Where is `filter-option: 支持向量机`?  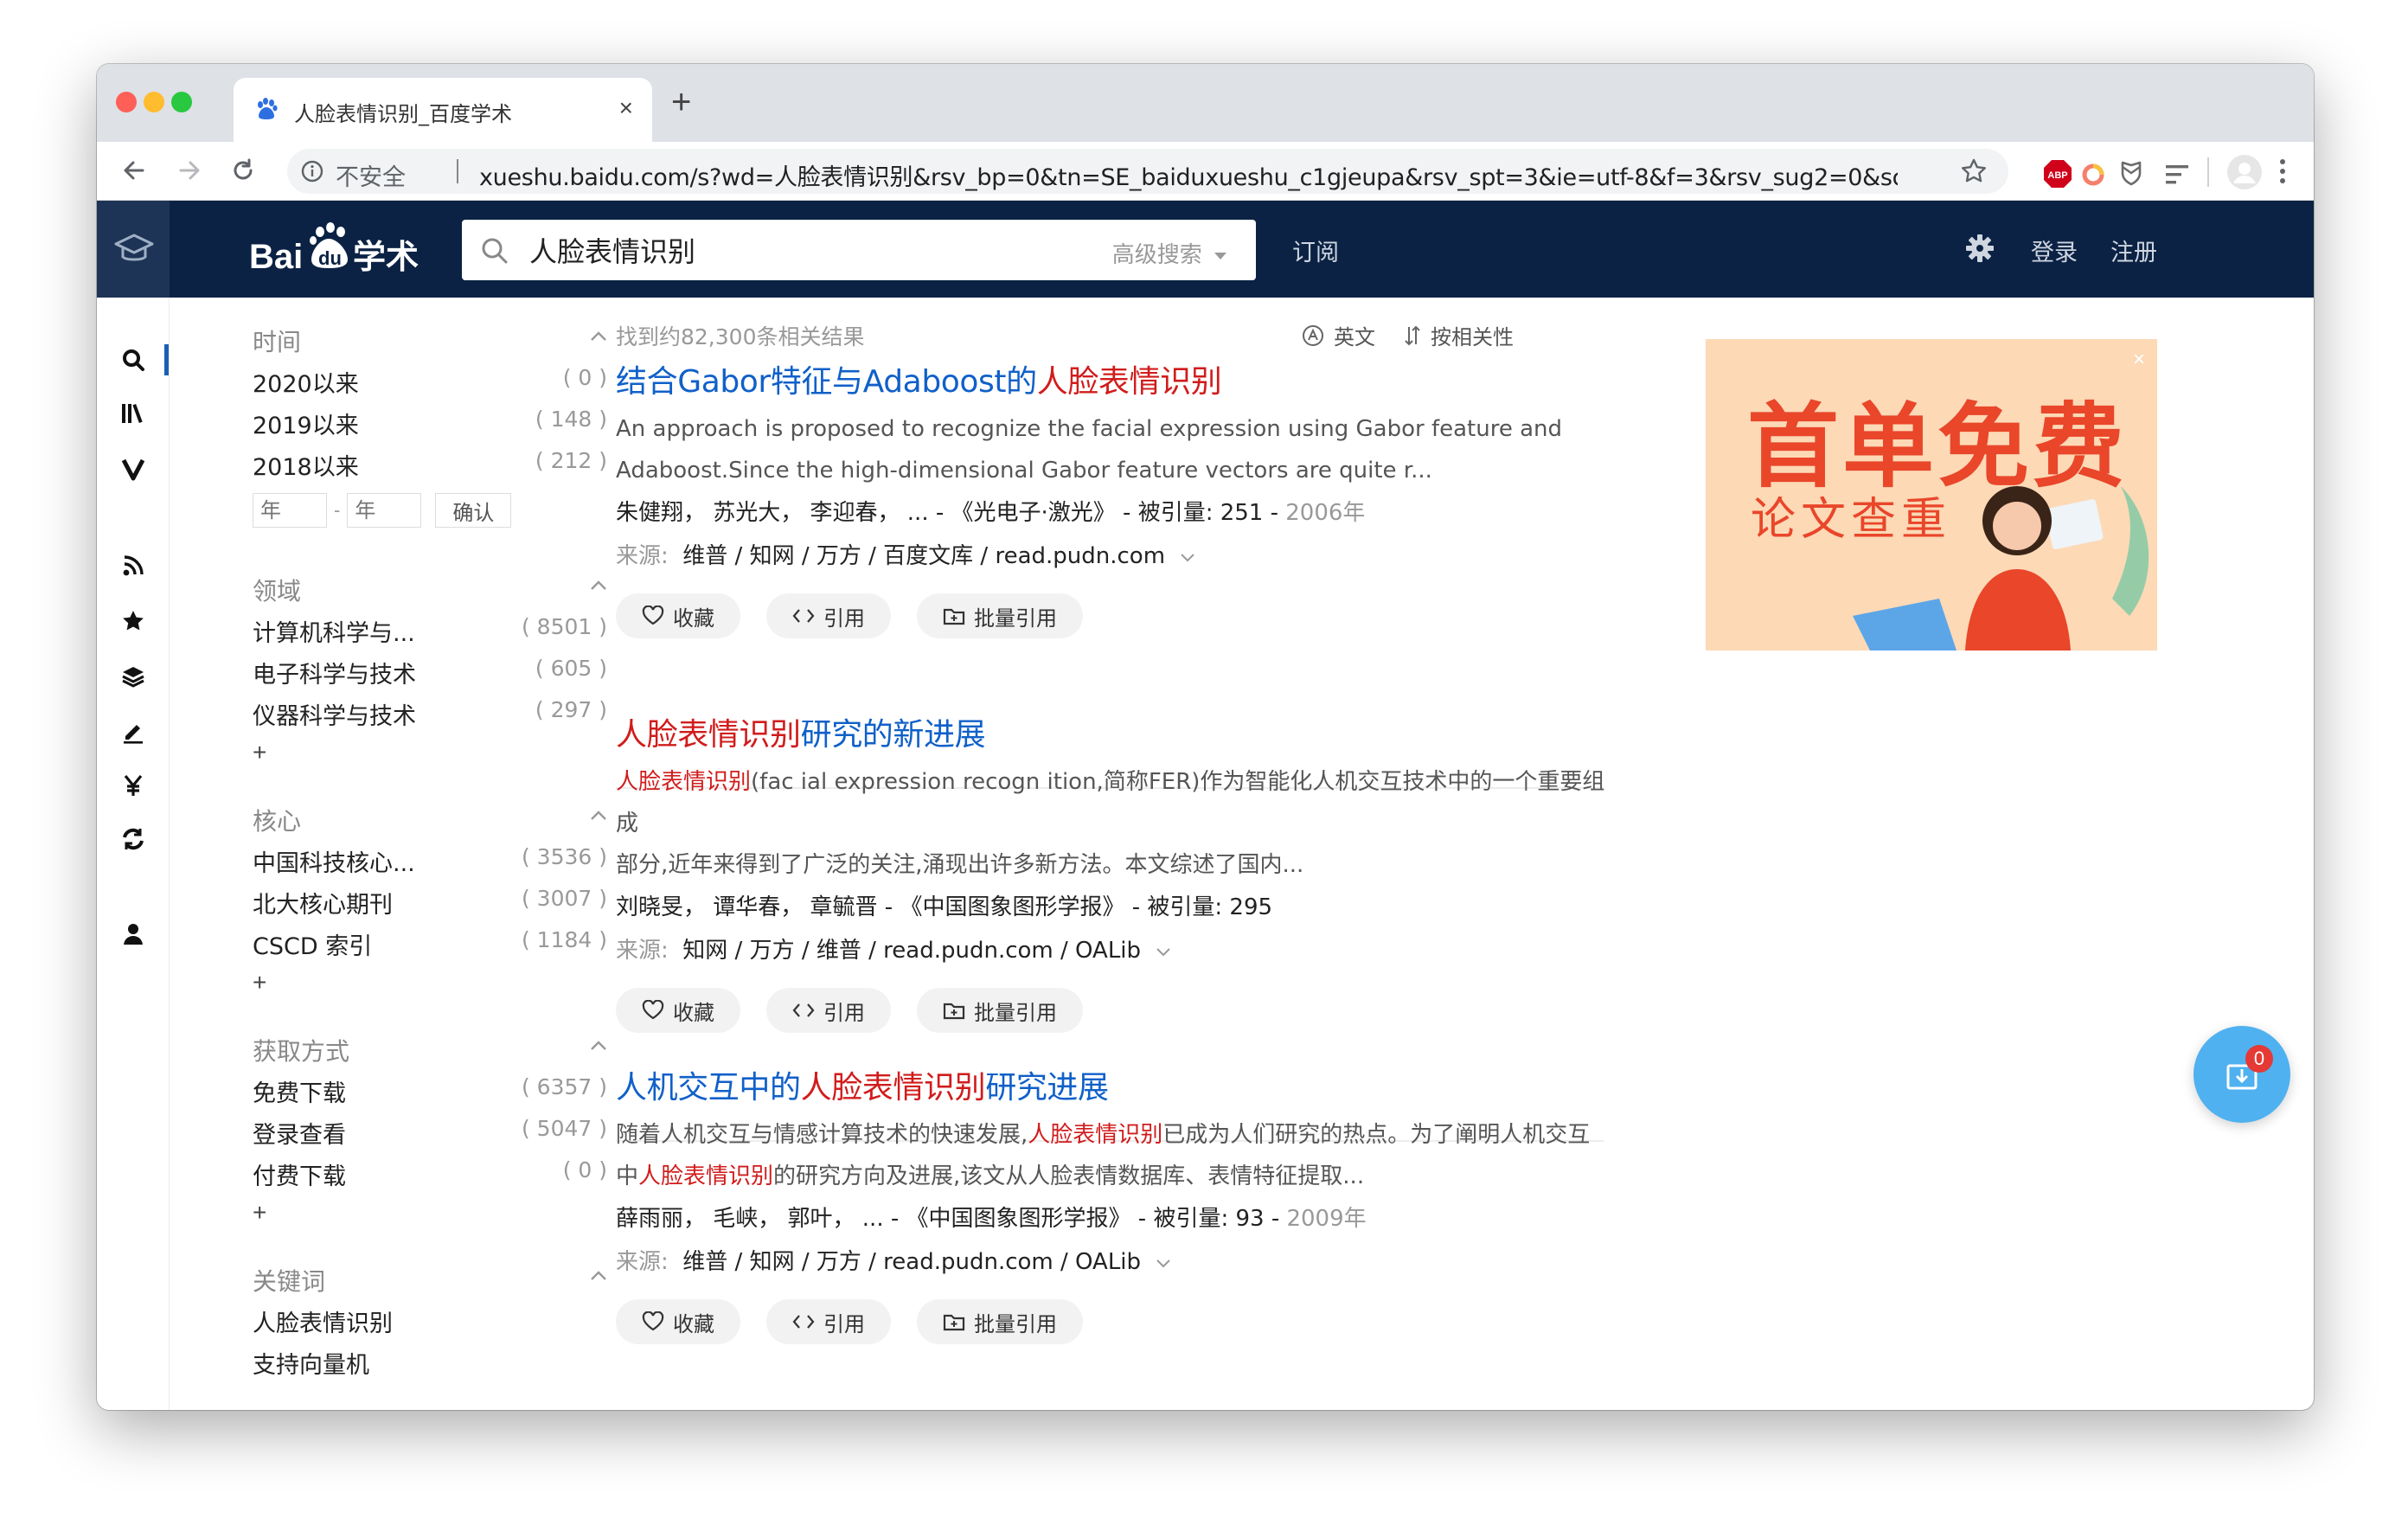
filter-option: 支持向量机 is located at coordinates (434, 1366).